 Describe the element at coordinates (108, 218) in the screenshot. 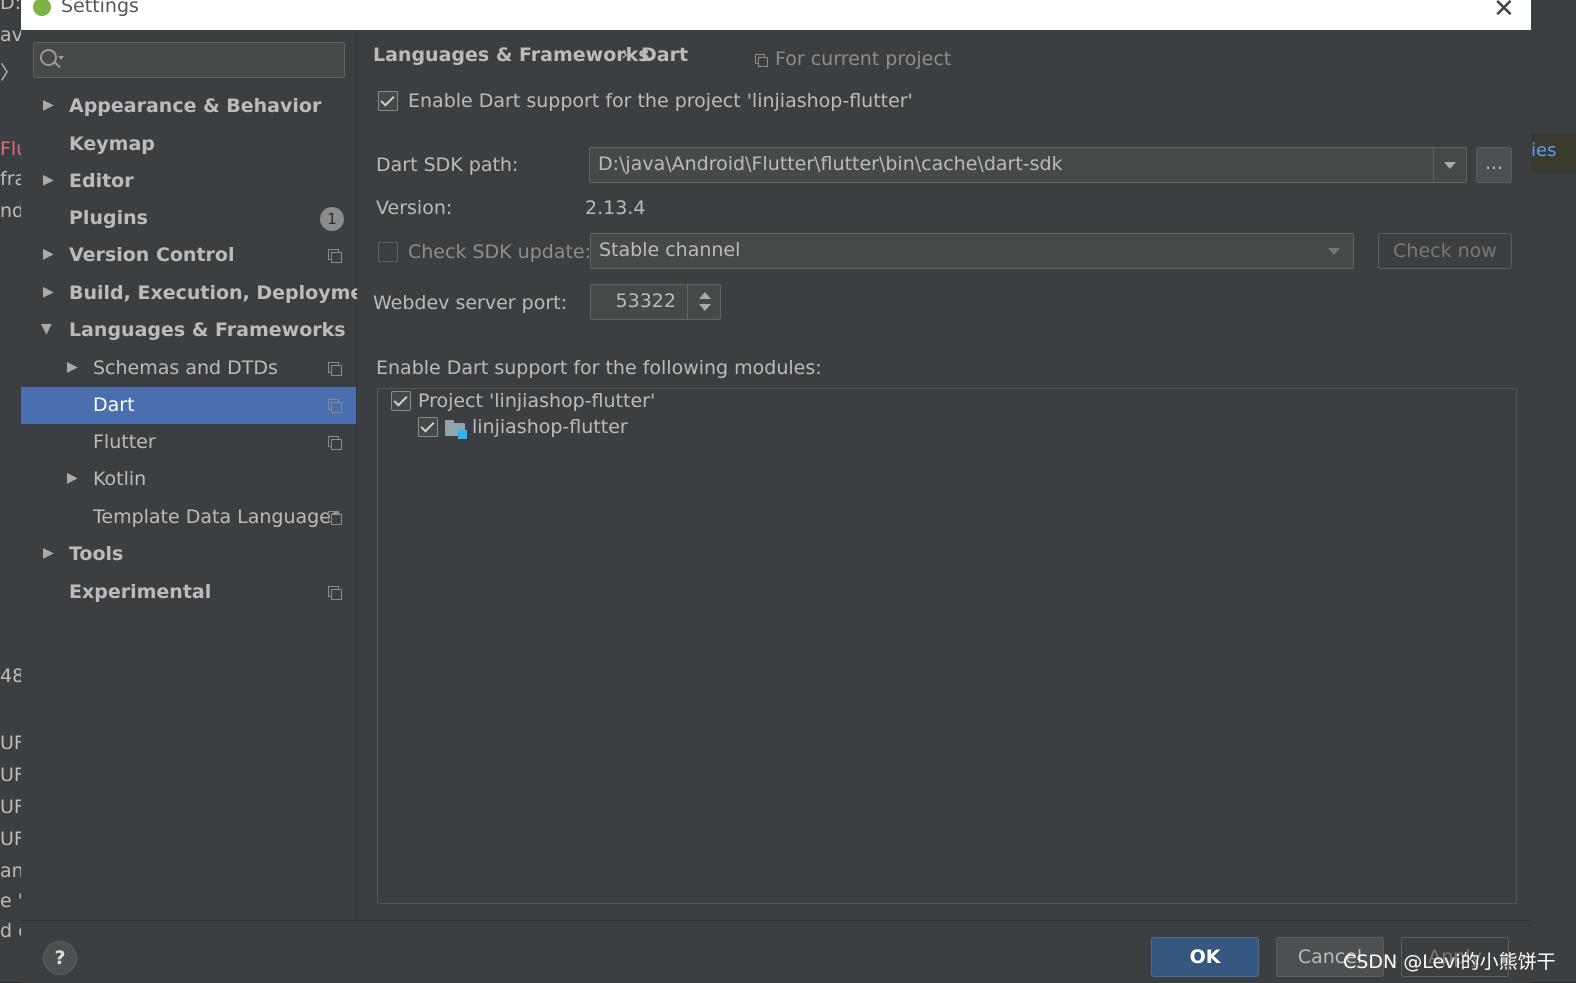

I see `sidebar-item-label: Plugins` at that location.